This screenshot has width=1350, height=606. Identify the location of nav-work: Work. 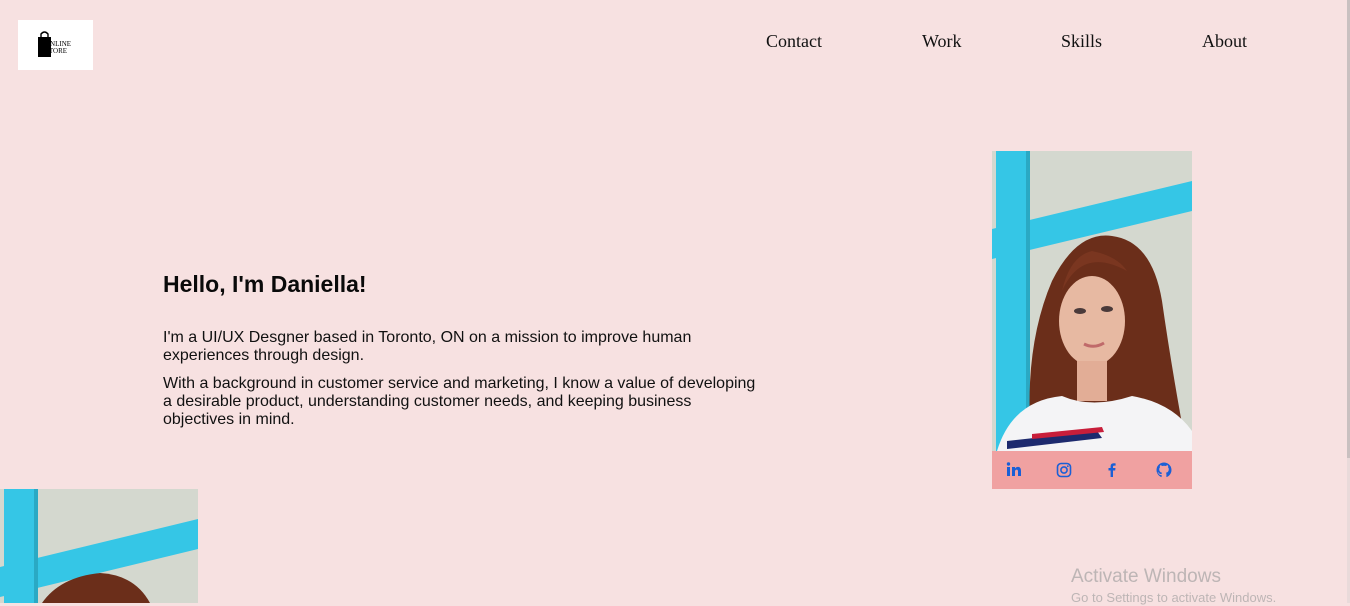
(942, 41).